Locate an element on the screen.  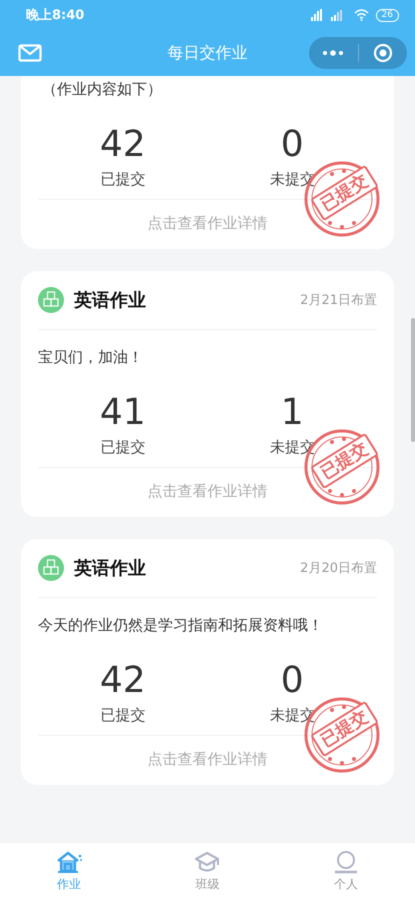
close-icon is located at coordinates (382, 53).